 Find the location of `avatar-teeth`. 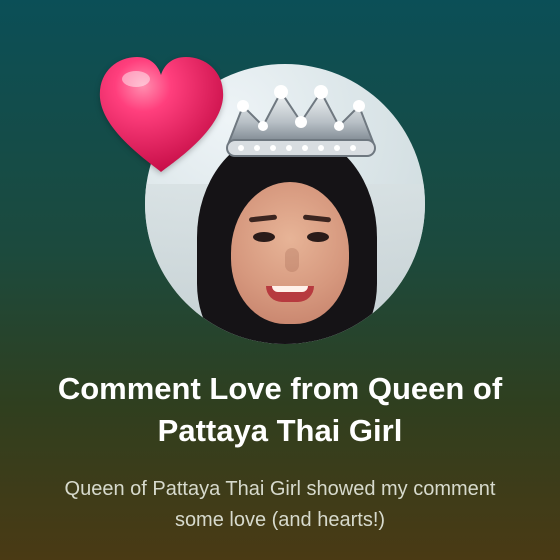

avatar-teeth is located at coordinates (290, 289).